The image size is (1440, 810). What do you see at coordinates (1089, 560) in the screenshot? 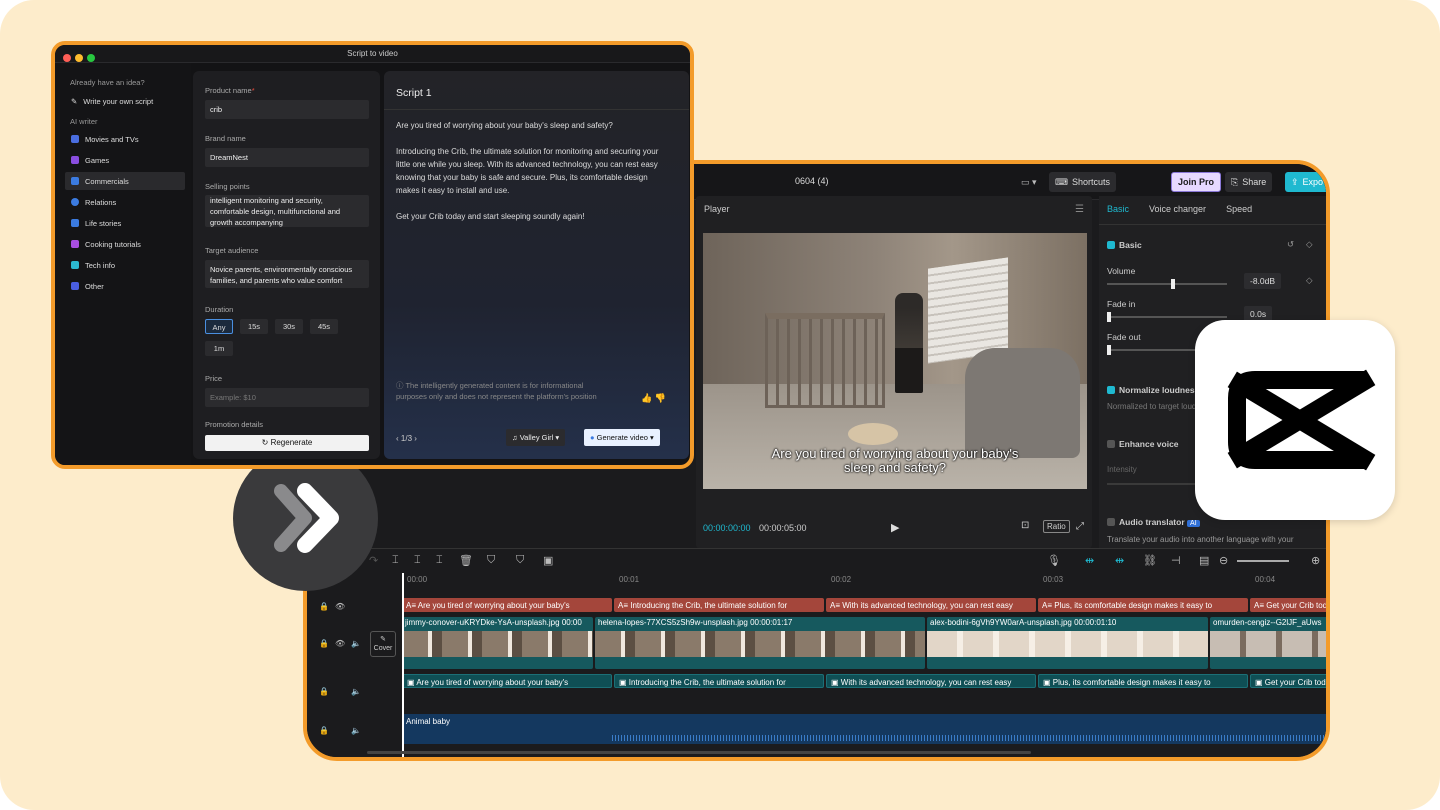
I see `link-main-track-icon: ⇹` at bounding box center [1089, 560].